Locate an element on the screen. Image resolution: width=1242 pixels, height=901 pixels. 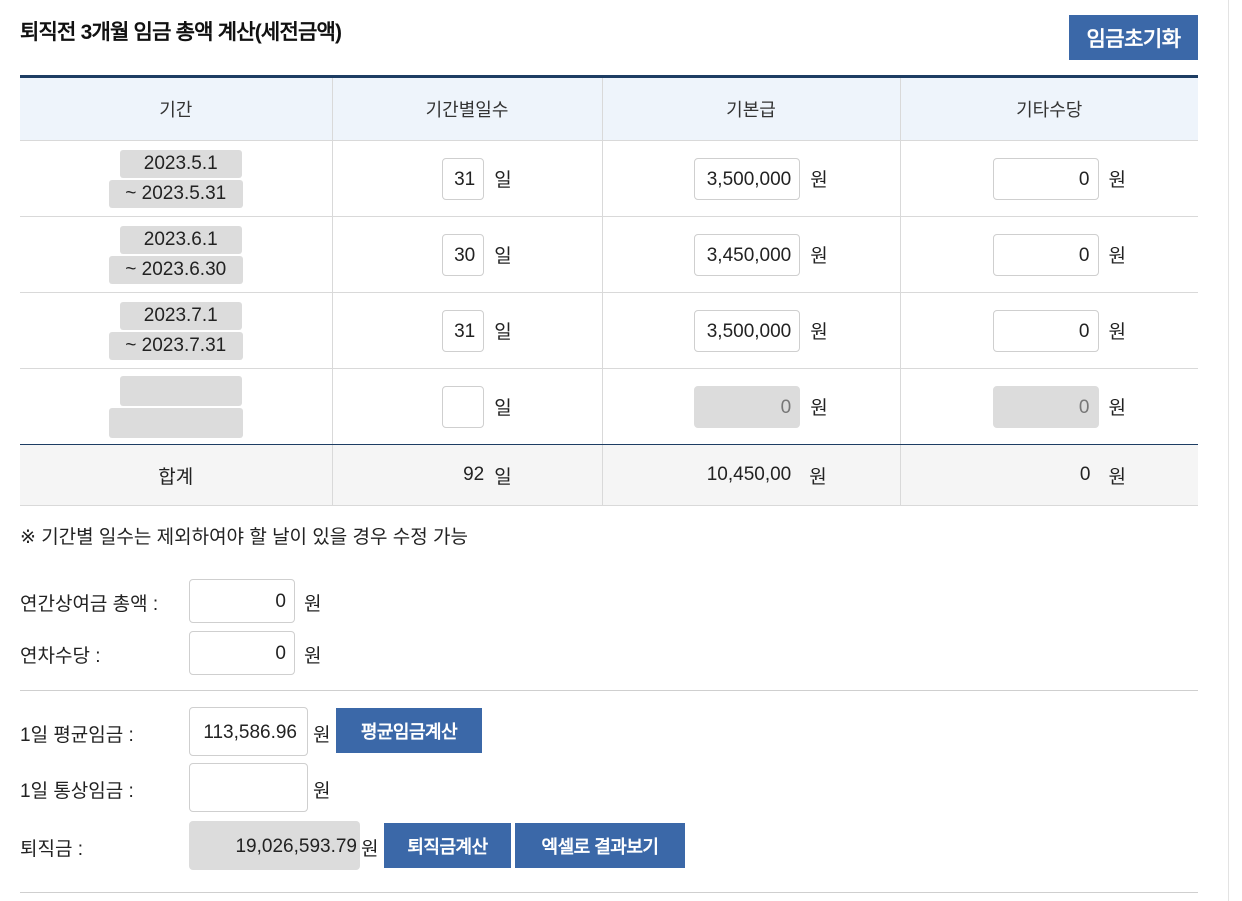
period-cell: 2023.6.1 ~ 2023.6.30 is located at coordinates (176, 254).